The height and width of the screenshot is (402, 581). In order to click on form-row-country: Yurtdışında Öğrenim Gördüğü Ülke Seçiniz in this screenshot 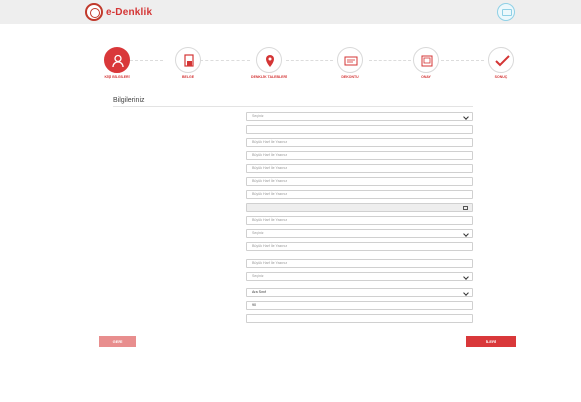, I will do `click(294, 233)`.